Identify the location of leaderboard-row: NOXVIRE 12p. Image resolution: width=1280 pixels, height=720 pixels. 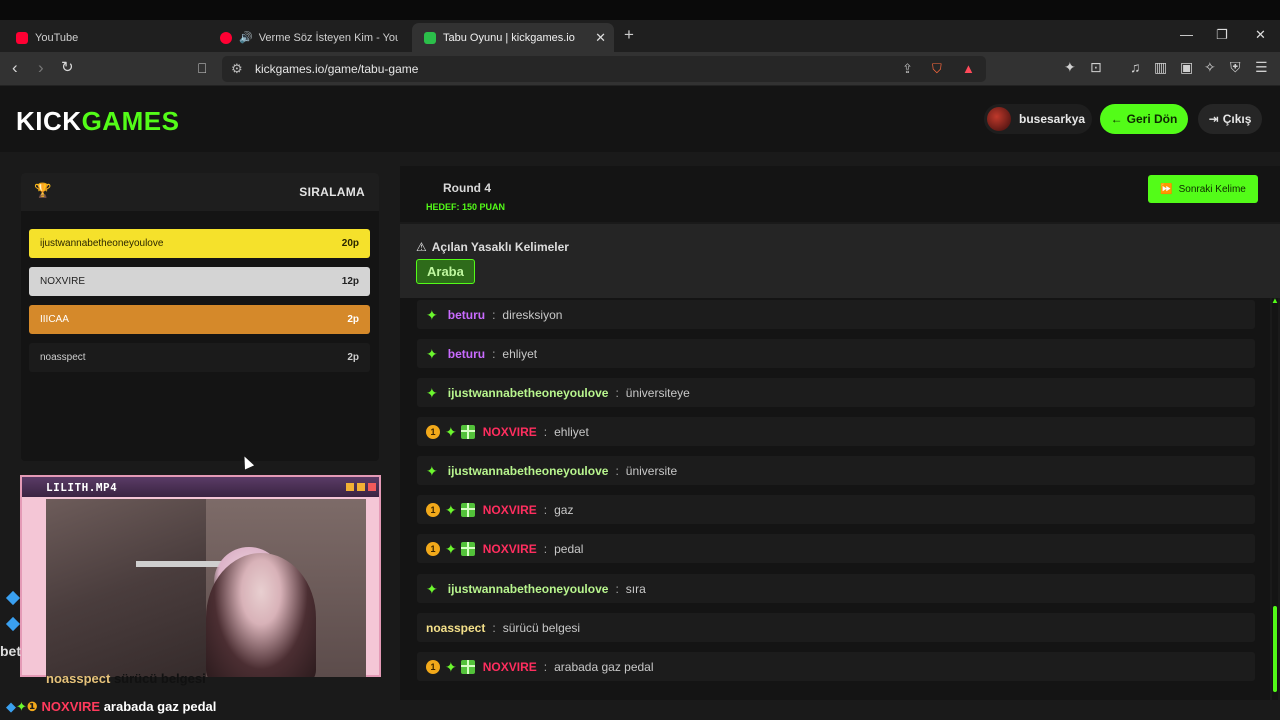
(199, 281).